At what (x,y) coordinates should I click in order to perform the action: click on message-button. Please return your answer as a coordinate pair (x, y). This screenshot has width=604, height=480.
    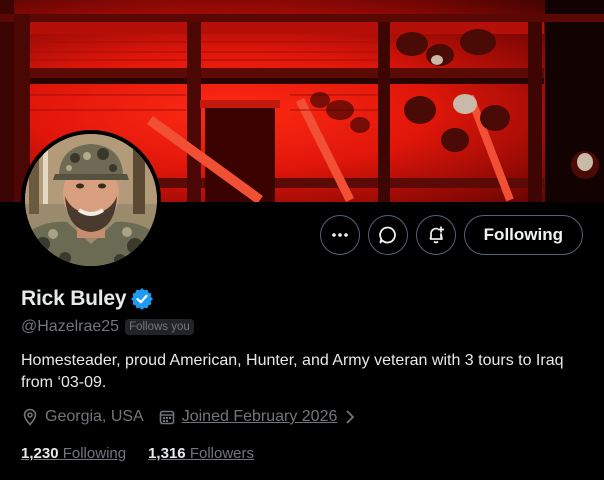
    Looking at the image, I should click on (387, 235).